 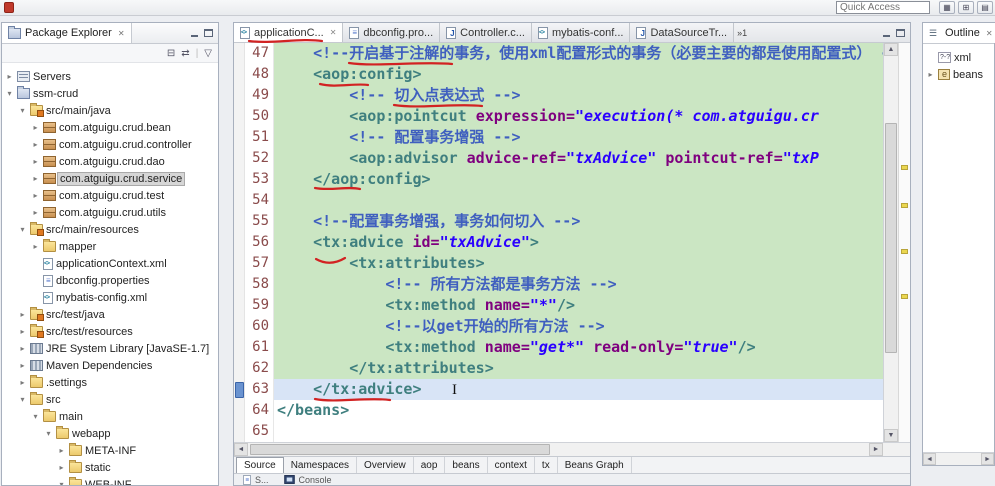 I want to click on horizontal-scroll-thumb, so click(x=400, y=449).